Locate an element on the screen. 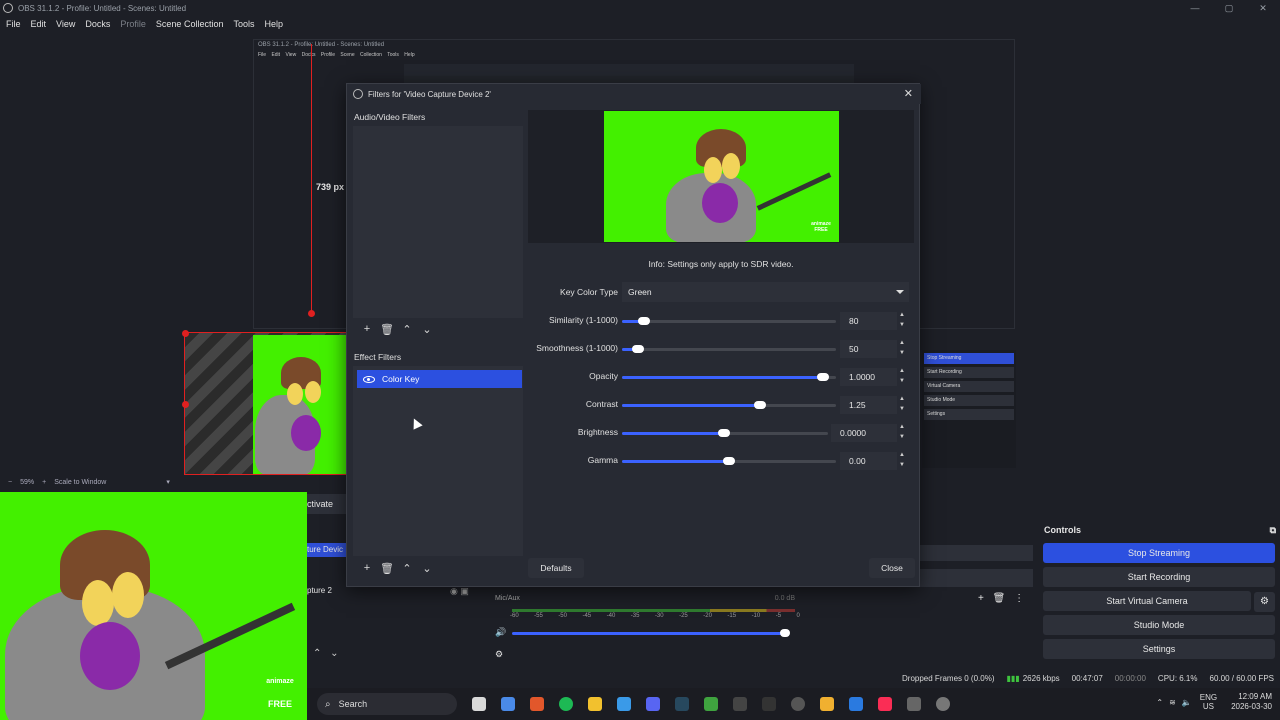  menu-view: View is located at coordinates (65, 24).